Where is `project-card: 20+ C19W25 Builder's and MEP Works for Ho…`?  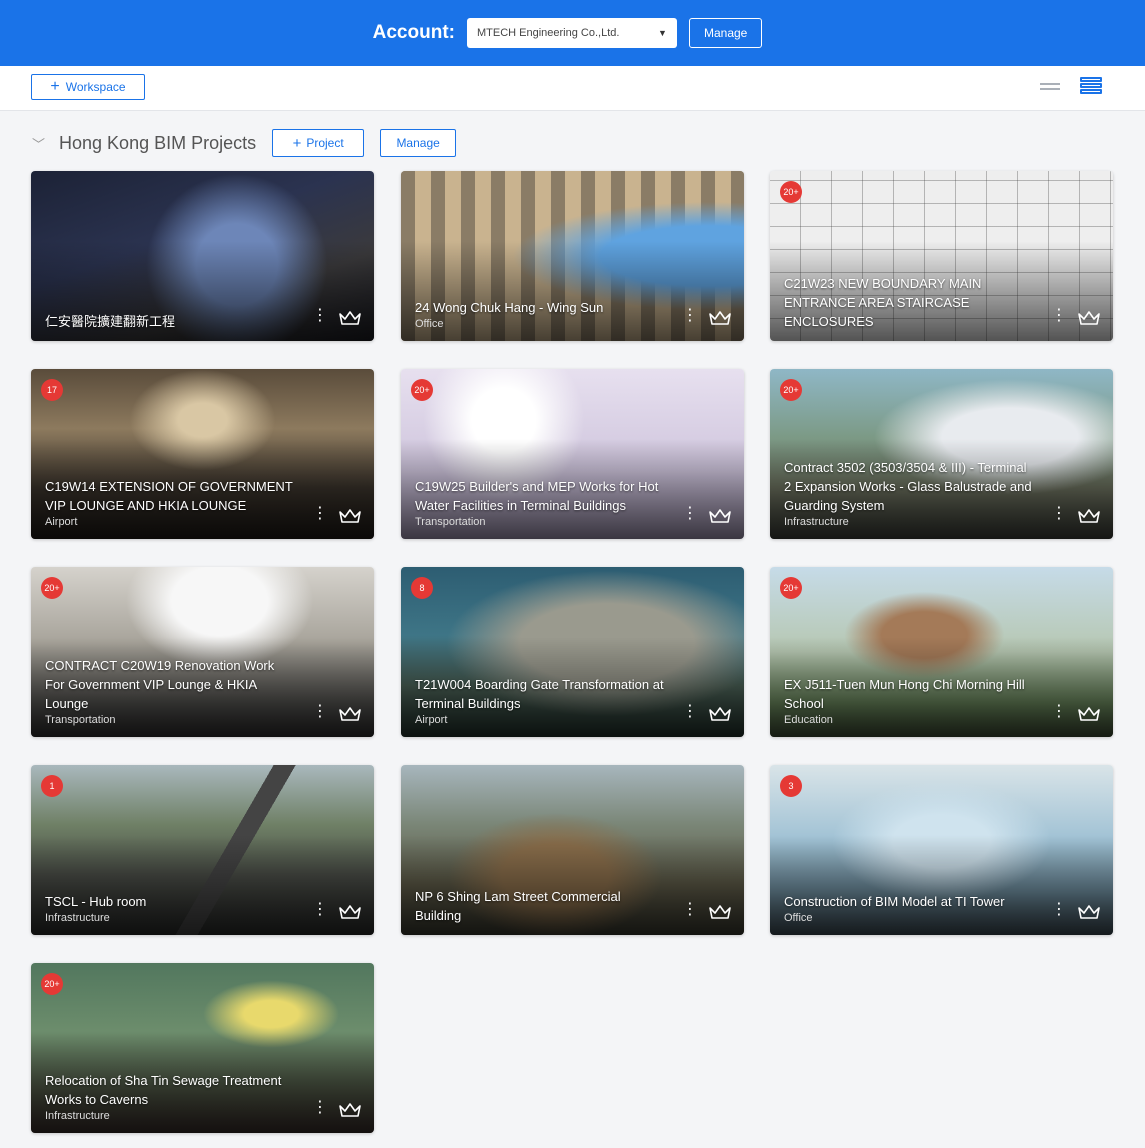
project-card: 20+ C19W25 Builder's and MEP Works for Ho… is located at coordinates (572, 454).